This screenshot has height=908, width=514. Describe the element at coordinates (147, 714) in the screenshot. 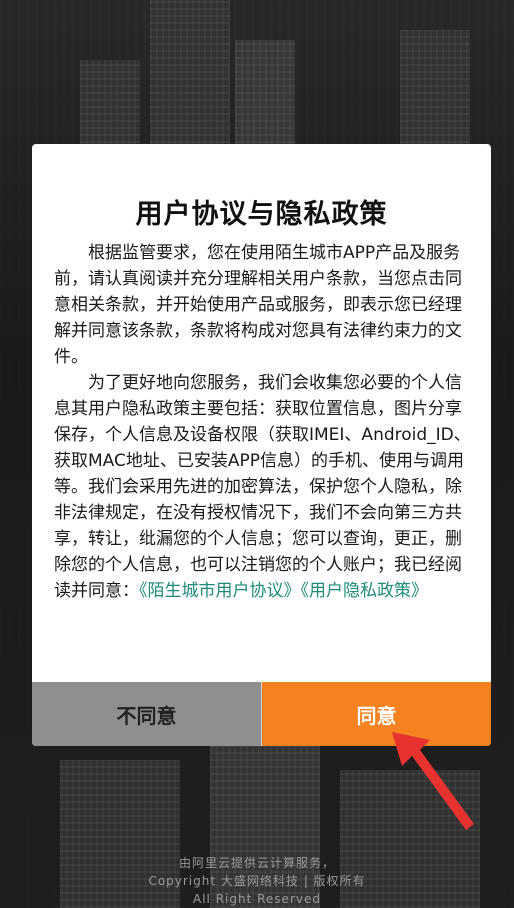

I see `disagree-button: 不同意` at that location.